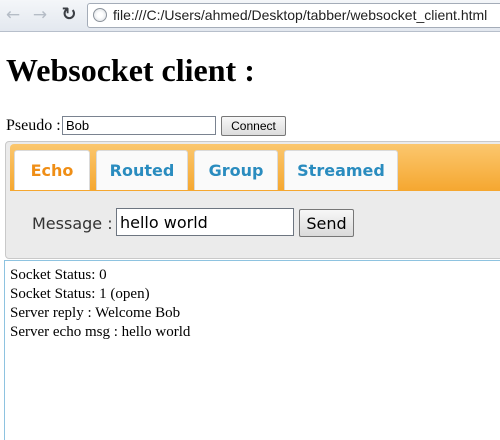 The height and width of the screenshot is (440, 500). I want to click on page-title: Websocket client :, so click(130, 70).